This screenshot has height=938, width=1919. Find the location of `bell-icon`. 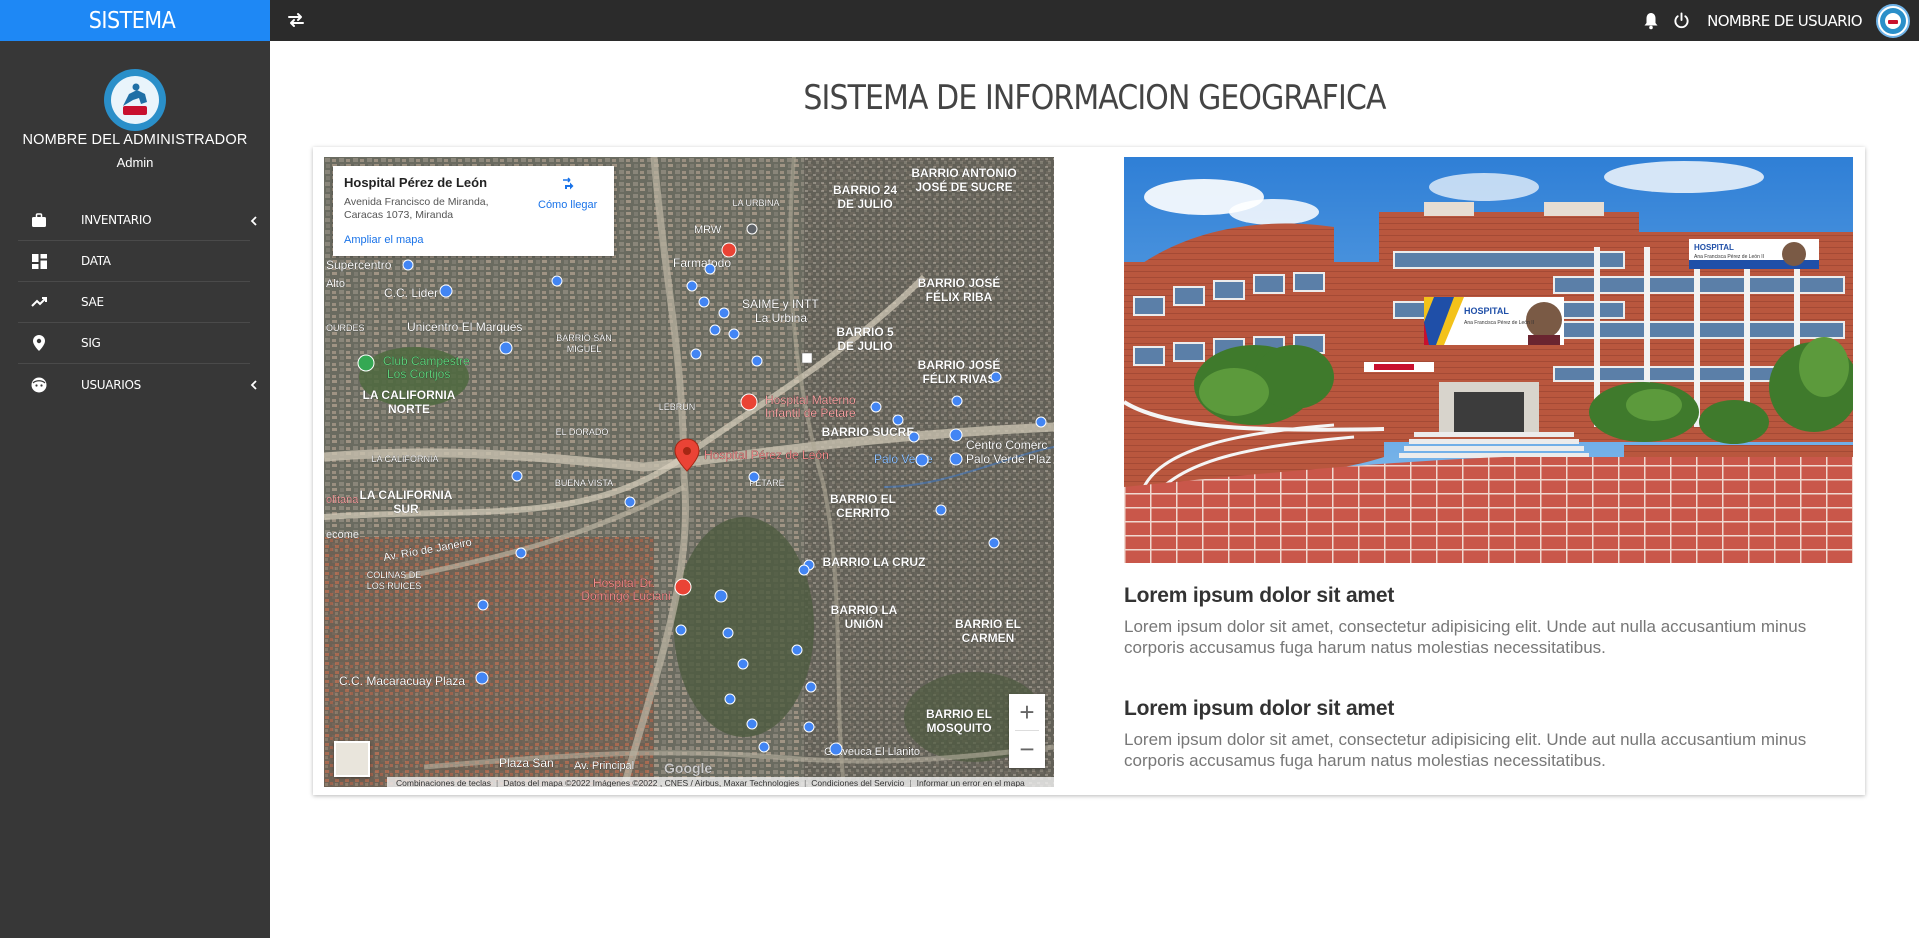

bell-icon is located at coordinates (1651, 21).